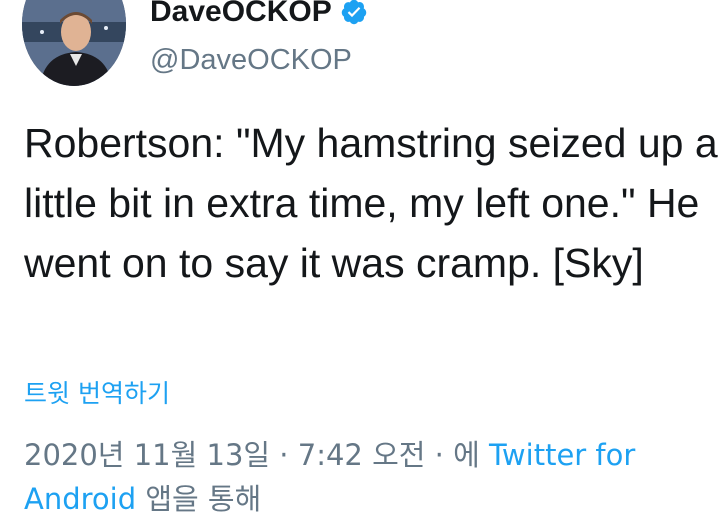 The image size is (720, 521). Describe the element at coordinates (241, 14) in the screenshot. I see `display-name-text: DaveOCKOP` at that location.